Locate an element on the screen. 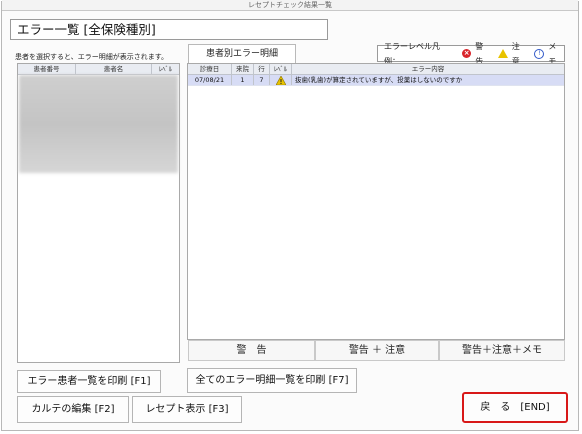 The width and height of the screenshot is (582, 434). print-error-patients-button: エラー患者一覧を印刷 [F1] is located at coordinates (89, 381).